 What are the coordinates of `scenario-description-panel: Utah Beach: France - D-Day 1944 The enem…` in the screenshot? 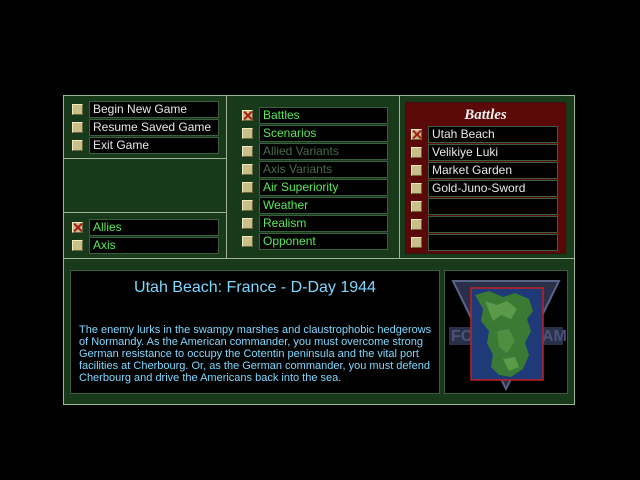 It's located at (255, 332).